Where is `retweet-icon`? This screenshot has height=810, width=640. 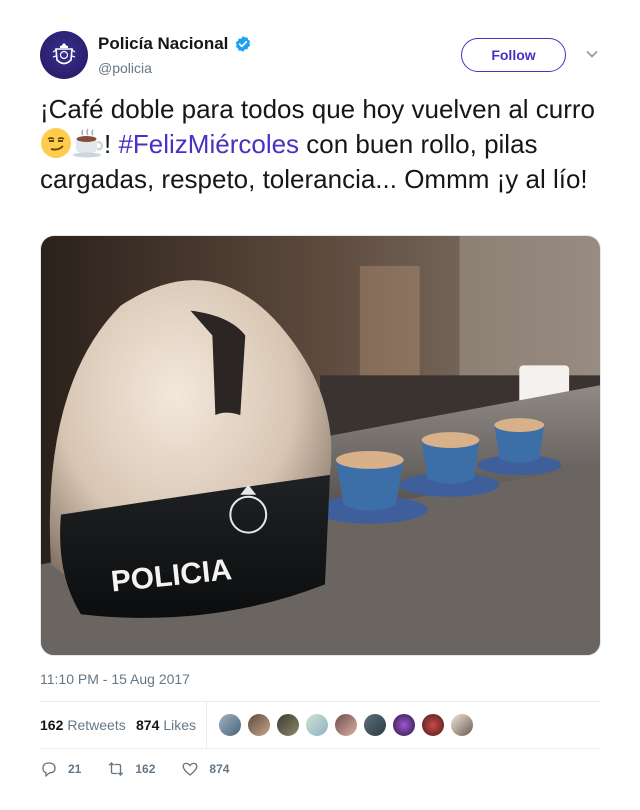
retweet-icon is located at coordinates (116, 769).